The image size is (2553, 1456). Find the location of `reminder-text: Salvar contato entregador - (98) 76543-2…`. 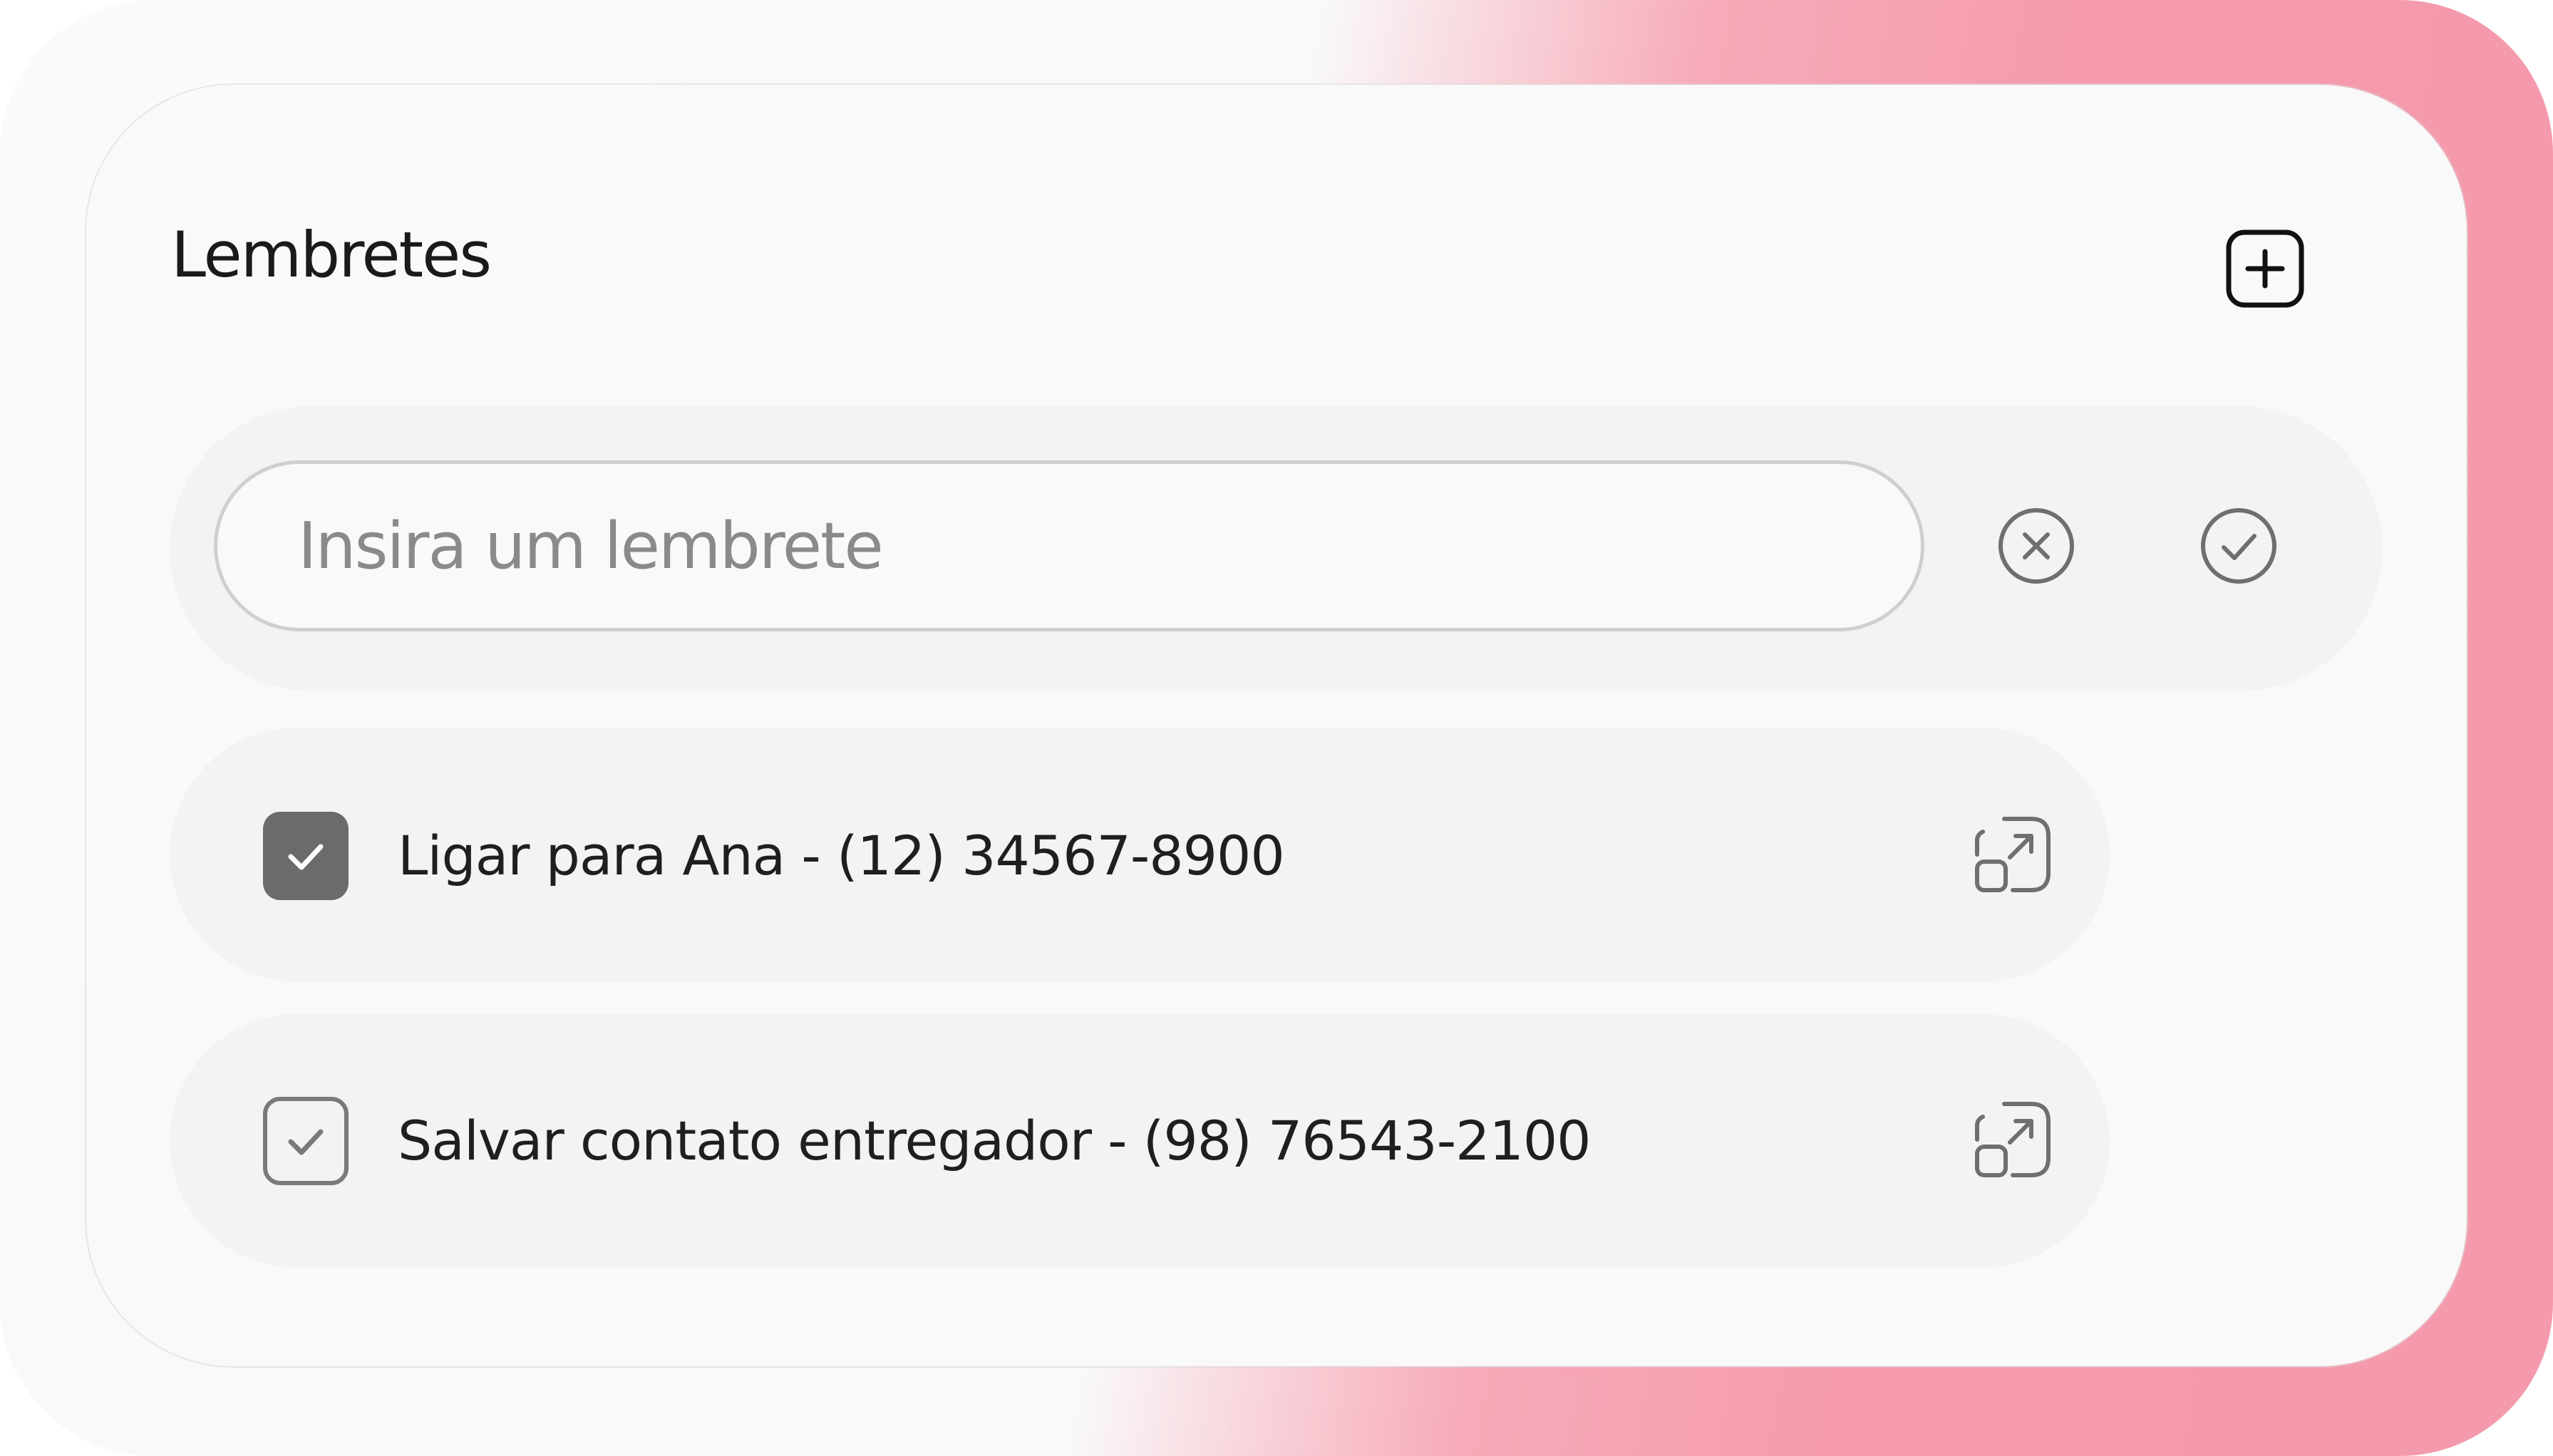

reminder-text: Salvar contato entregador - (98) 76543-2… is located at coordinates (995, 1140).